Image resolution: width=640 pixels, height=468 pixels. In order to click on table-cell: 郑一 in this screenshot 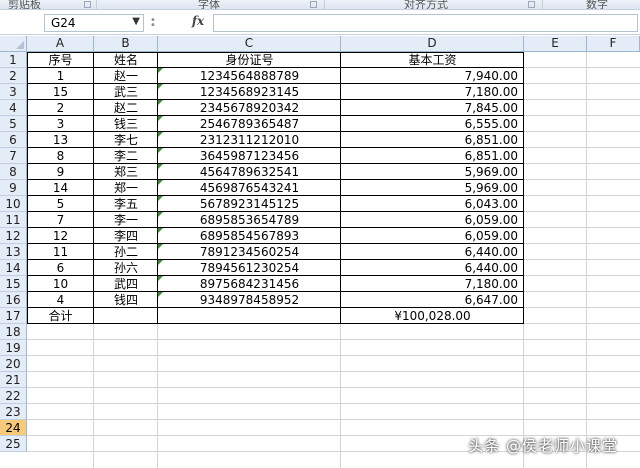, I will do `click(126, 188)`.